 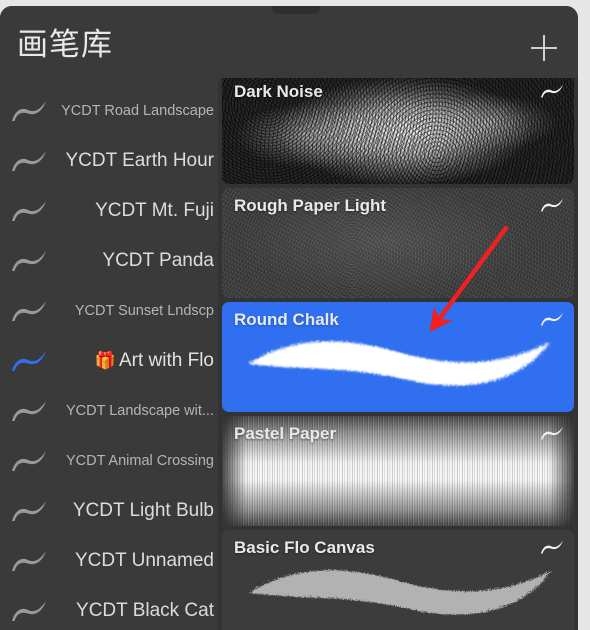 What do you see at coordinates (398, 243) in the screenshot?
I see `brush-card: Rough Paper Light` at bounding box center [398, 243].